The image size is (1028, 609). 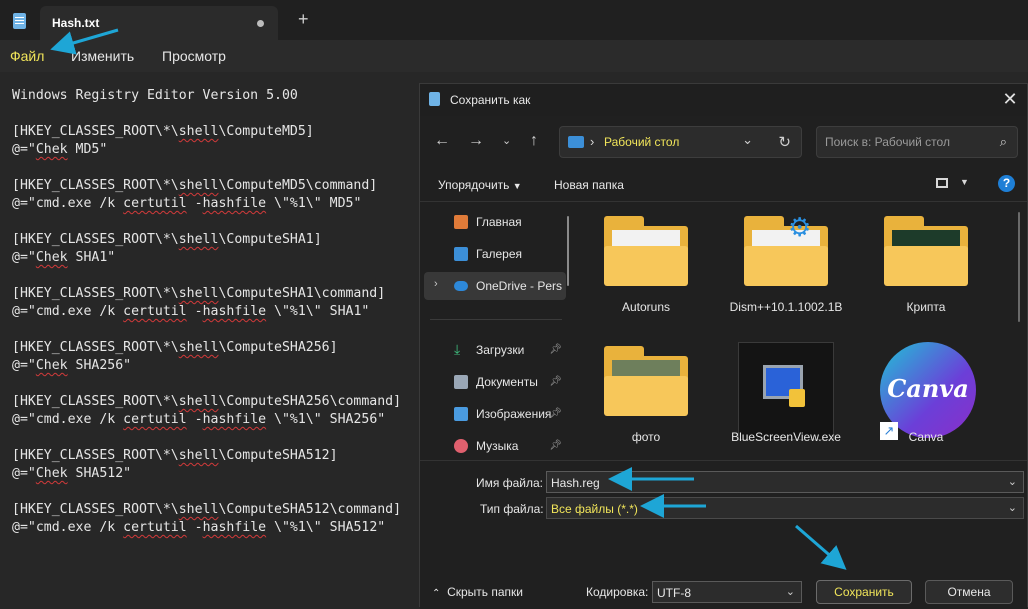 What do you see at coordinates (495, 350) in the screenshot?
I see `sidebar-item-downloads: ⤓ Загрузки 📌︎` at bounding box center [495, 350].